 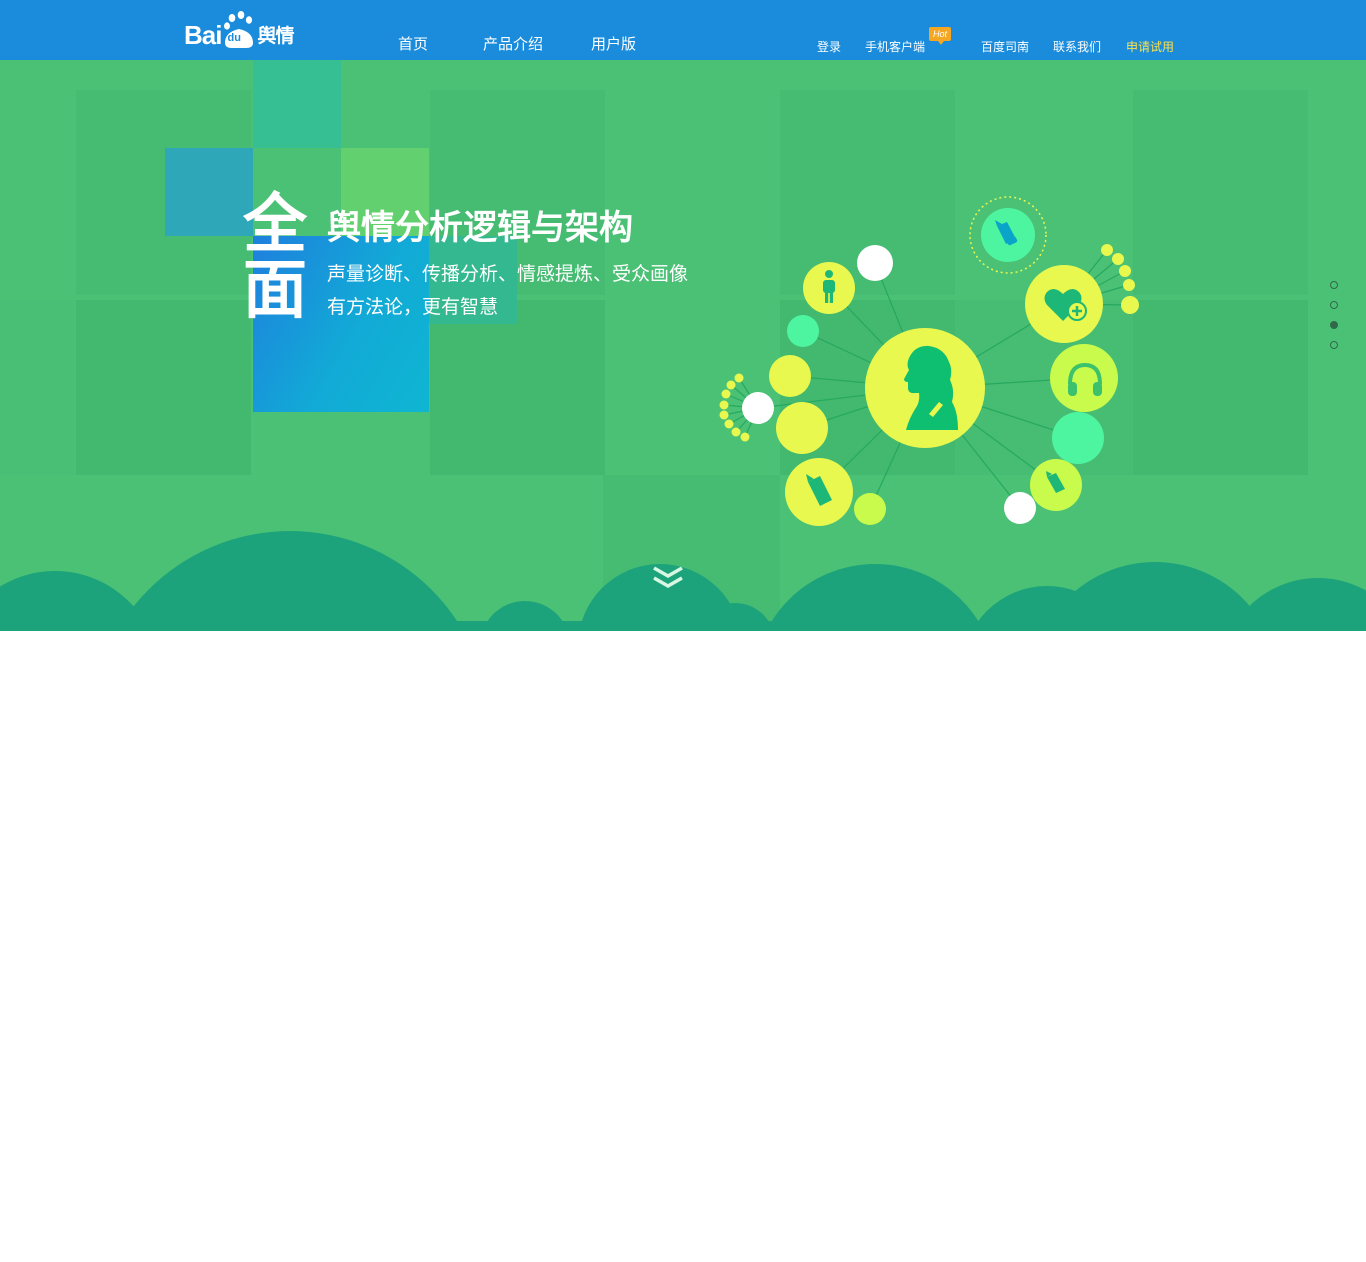 I want to click on heart-plus-icon, so click(x=1066, y=307).